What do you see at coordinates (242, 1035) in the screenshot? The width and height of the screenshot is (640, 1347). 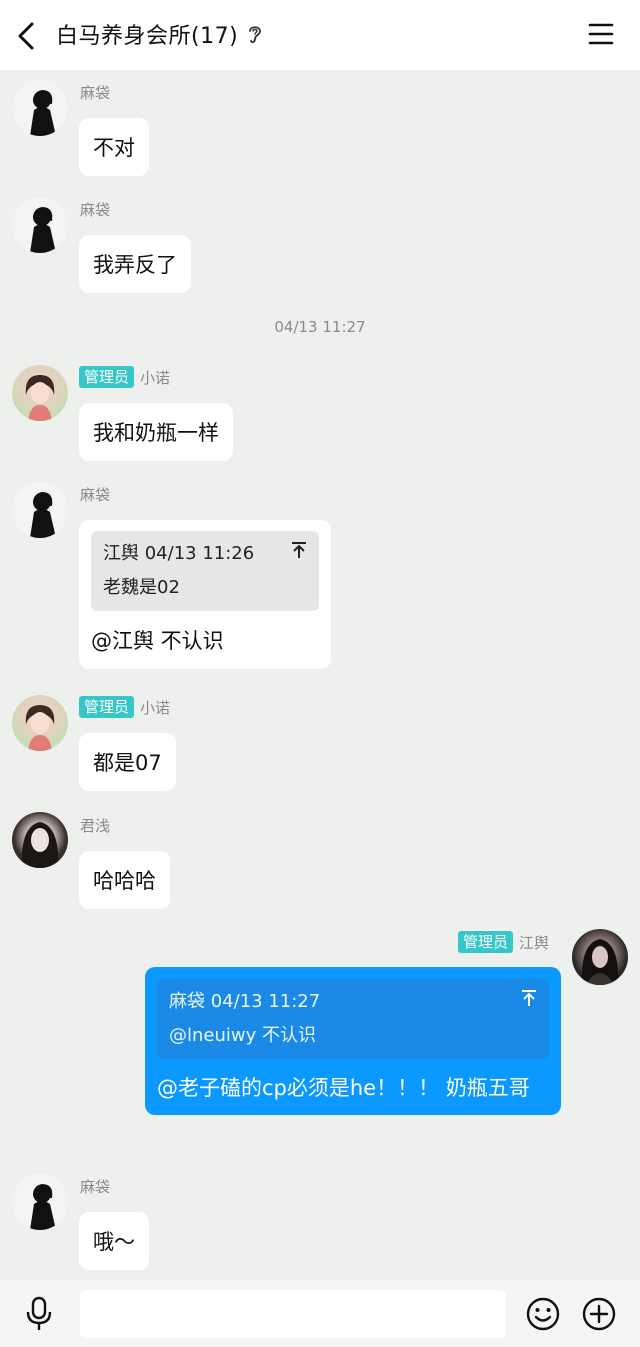 I see `quoted-message-text: @lneuiwy 不认识` at bounding box center [242, 1035].